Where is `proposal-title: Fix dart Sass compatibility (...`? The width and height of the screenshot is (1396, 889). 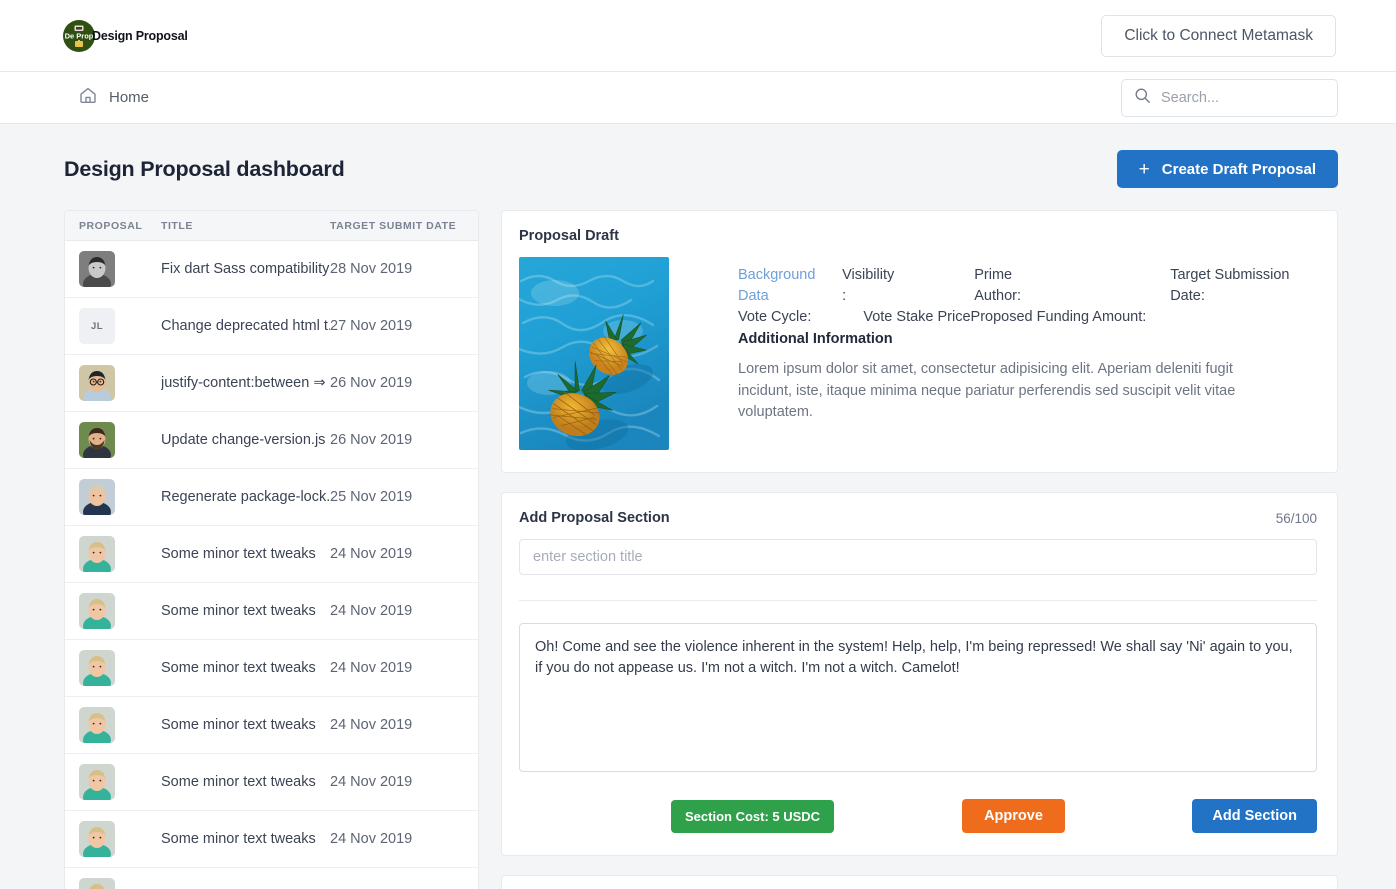
proposal-title: Fix dart Sass compatibility (... is located at coordinates (245, 269).